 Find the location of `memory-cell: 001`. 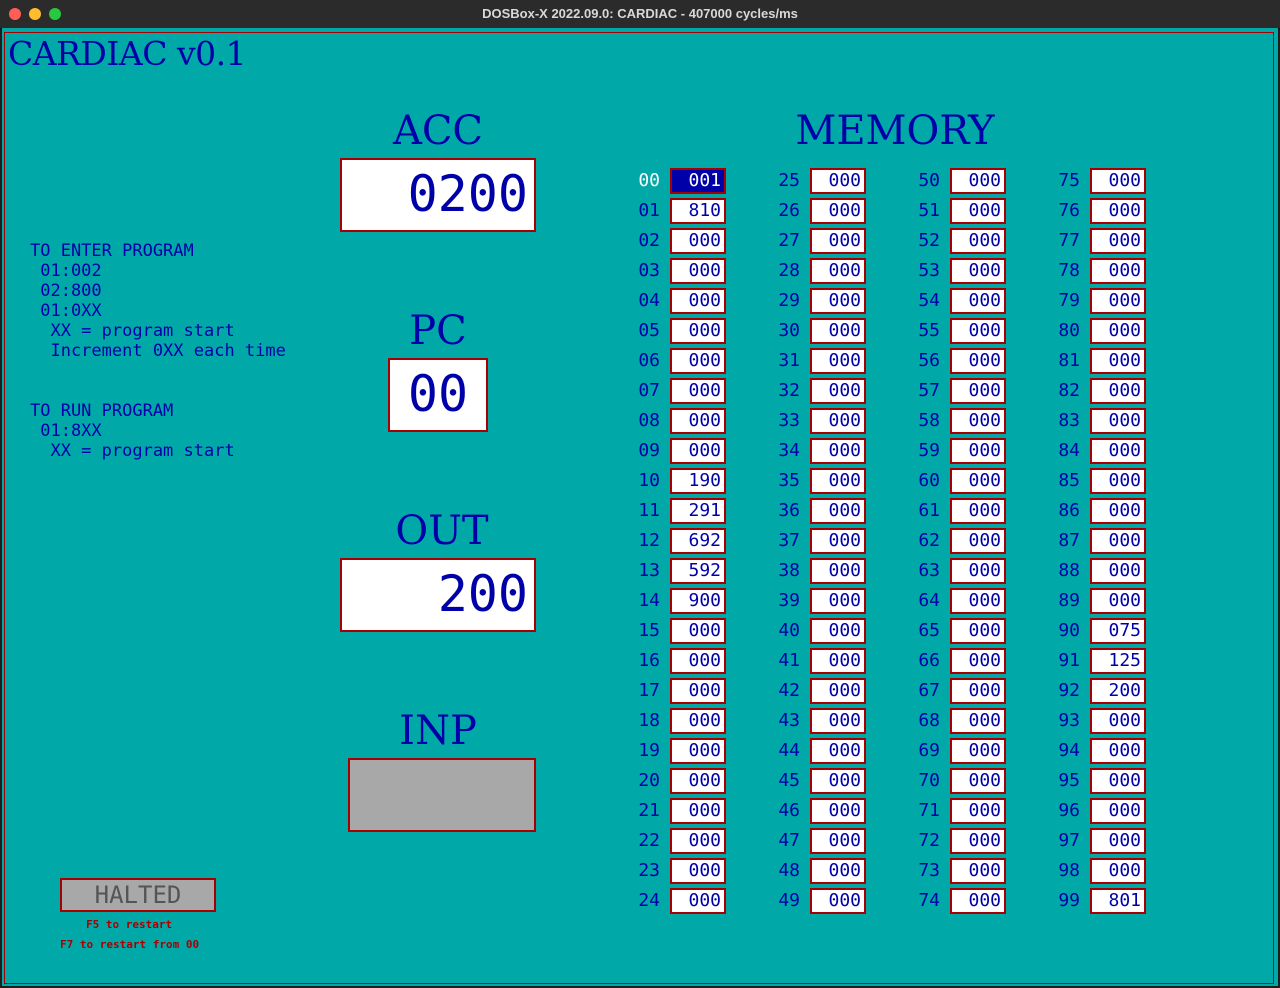

memory-cell: 001 is located at coordinates (698, 181).